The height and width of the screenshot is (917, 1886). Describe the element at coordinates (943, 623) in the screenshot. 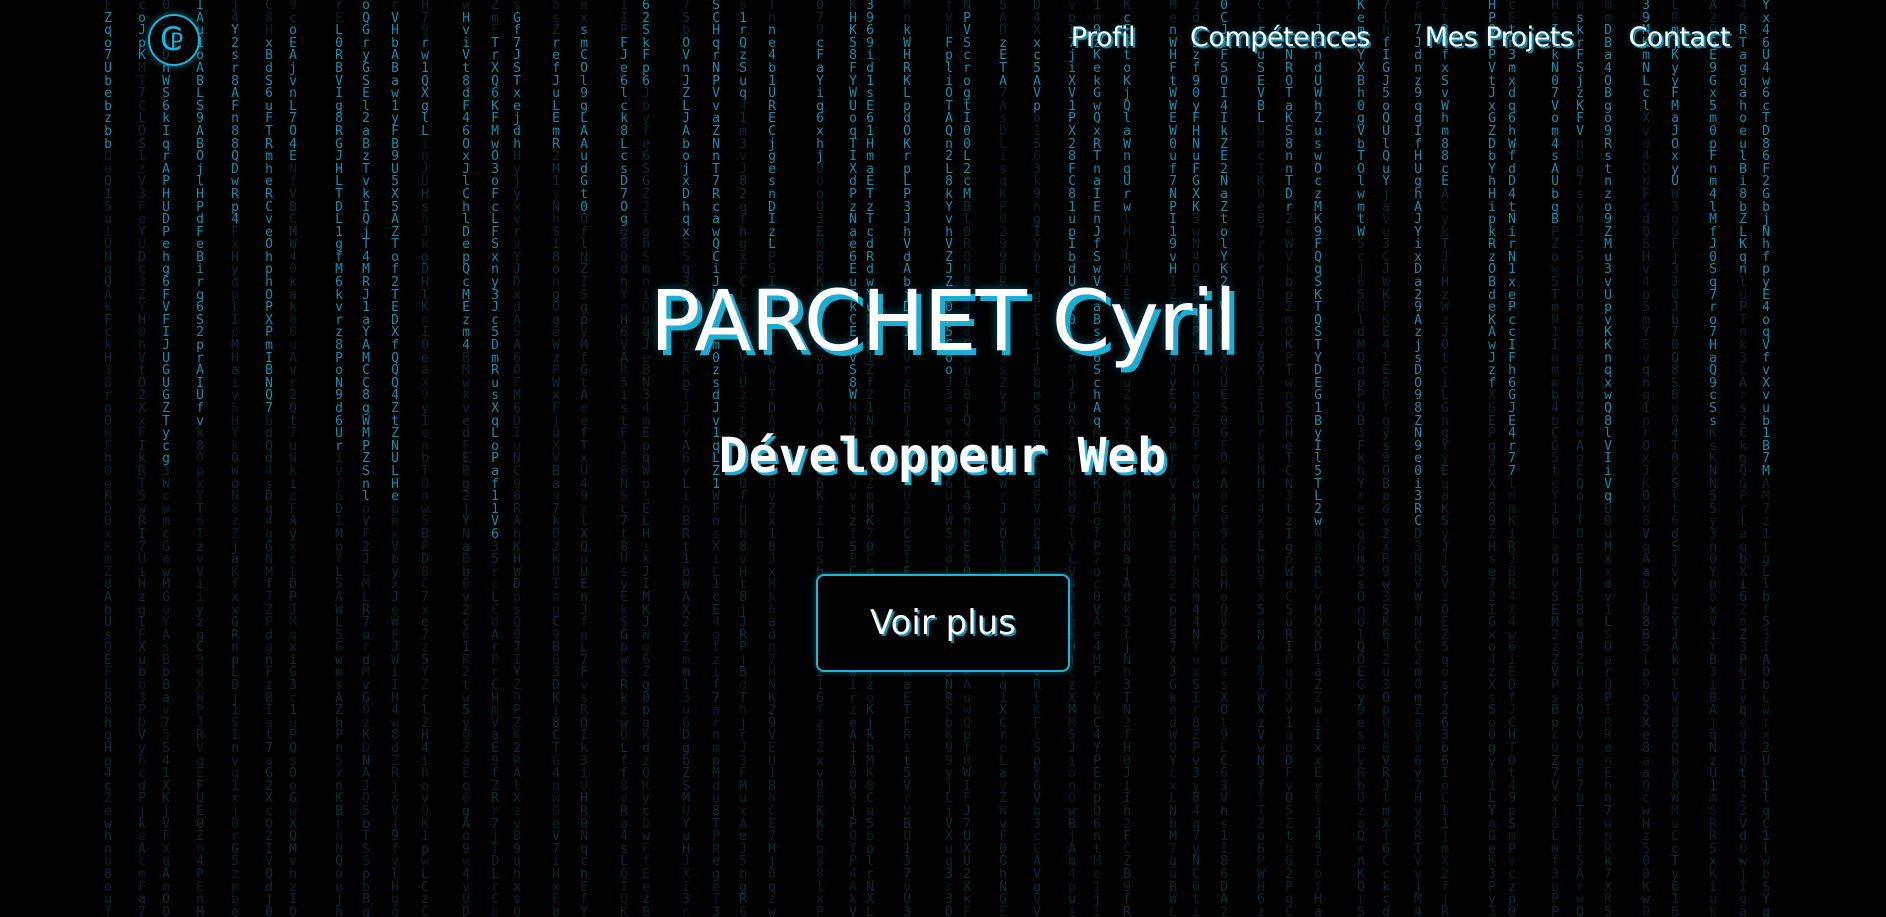

I see `voir-plus-button: Voir plus` at that location.